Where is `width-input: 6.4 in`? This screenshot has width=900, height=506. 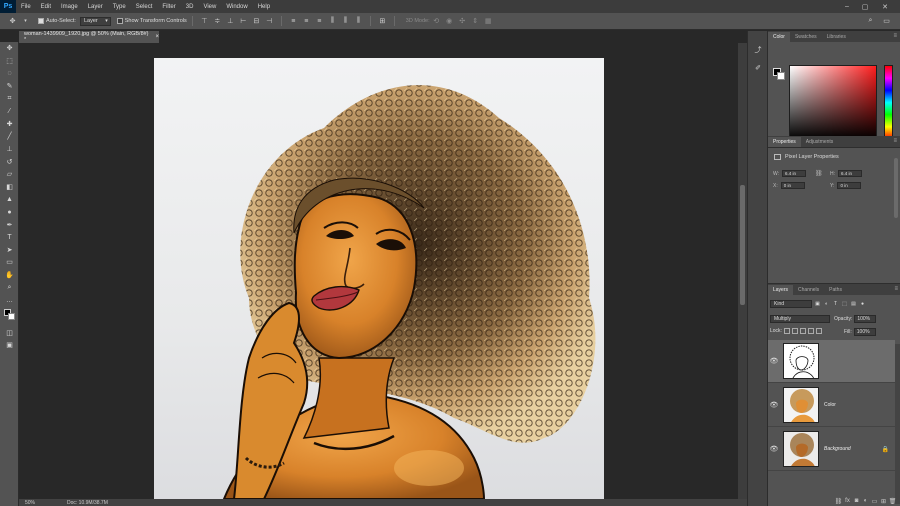
width-input: 6.4 in is located at coordinates (794, 173).